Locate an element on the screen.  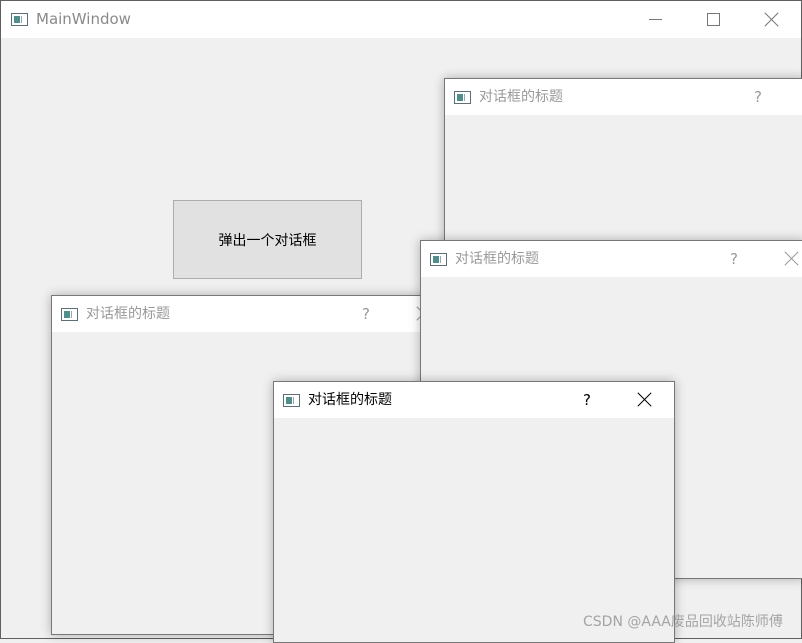
minimize-button is located at coordinates (656, 19).